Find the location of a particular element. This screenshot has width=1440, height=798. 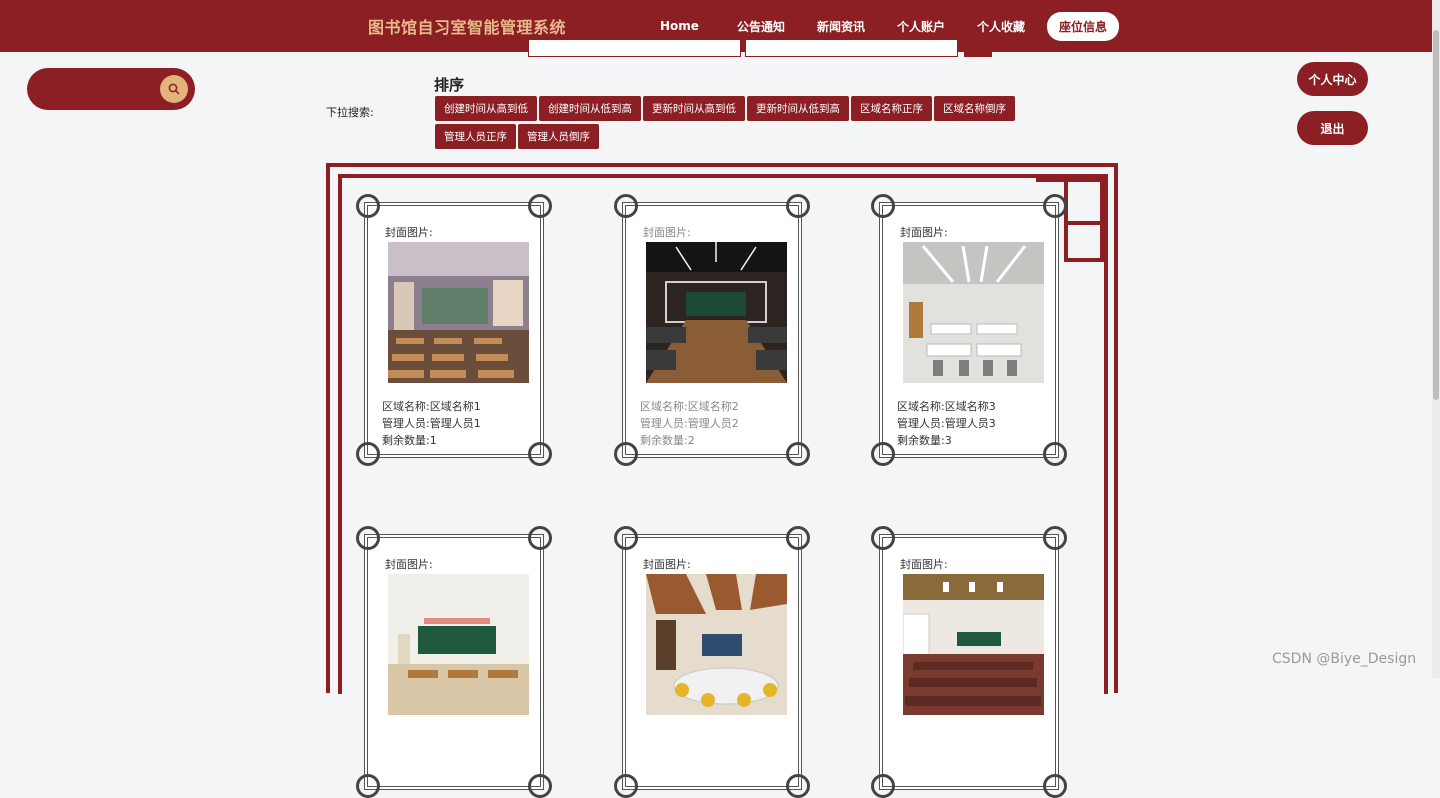

nav-home: Home is located at coordinates (679, 26).